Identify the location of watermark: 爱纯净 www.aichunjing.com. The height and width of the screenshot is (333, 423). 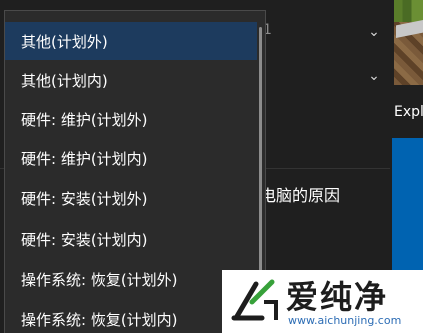
(322, 301).